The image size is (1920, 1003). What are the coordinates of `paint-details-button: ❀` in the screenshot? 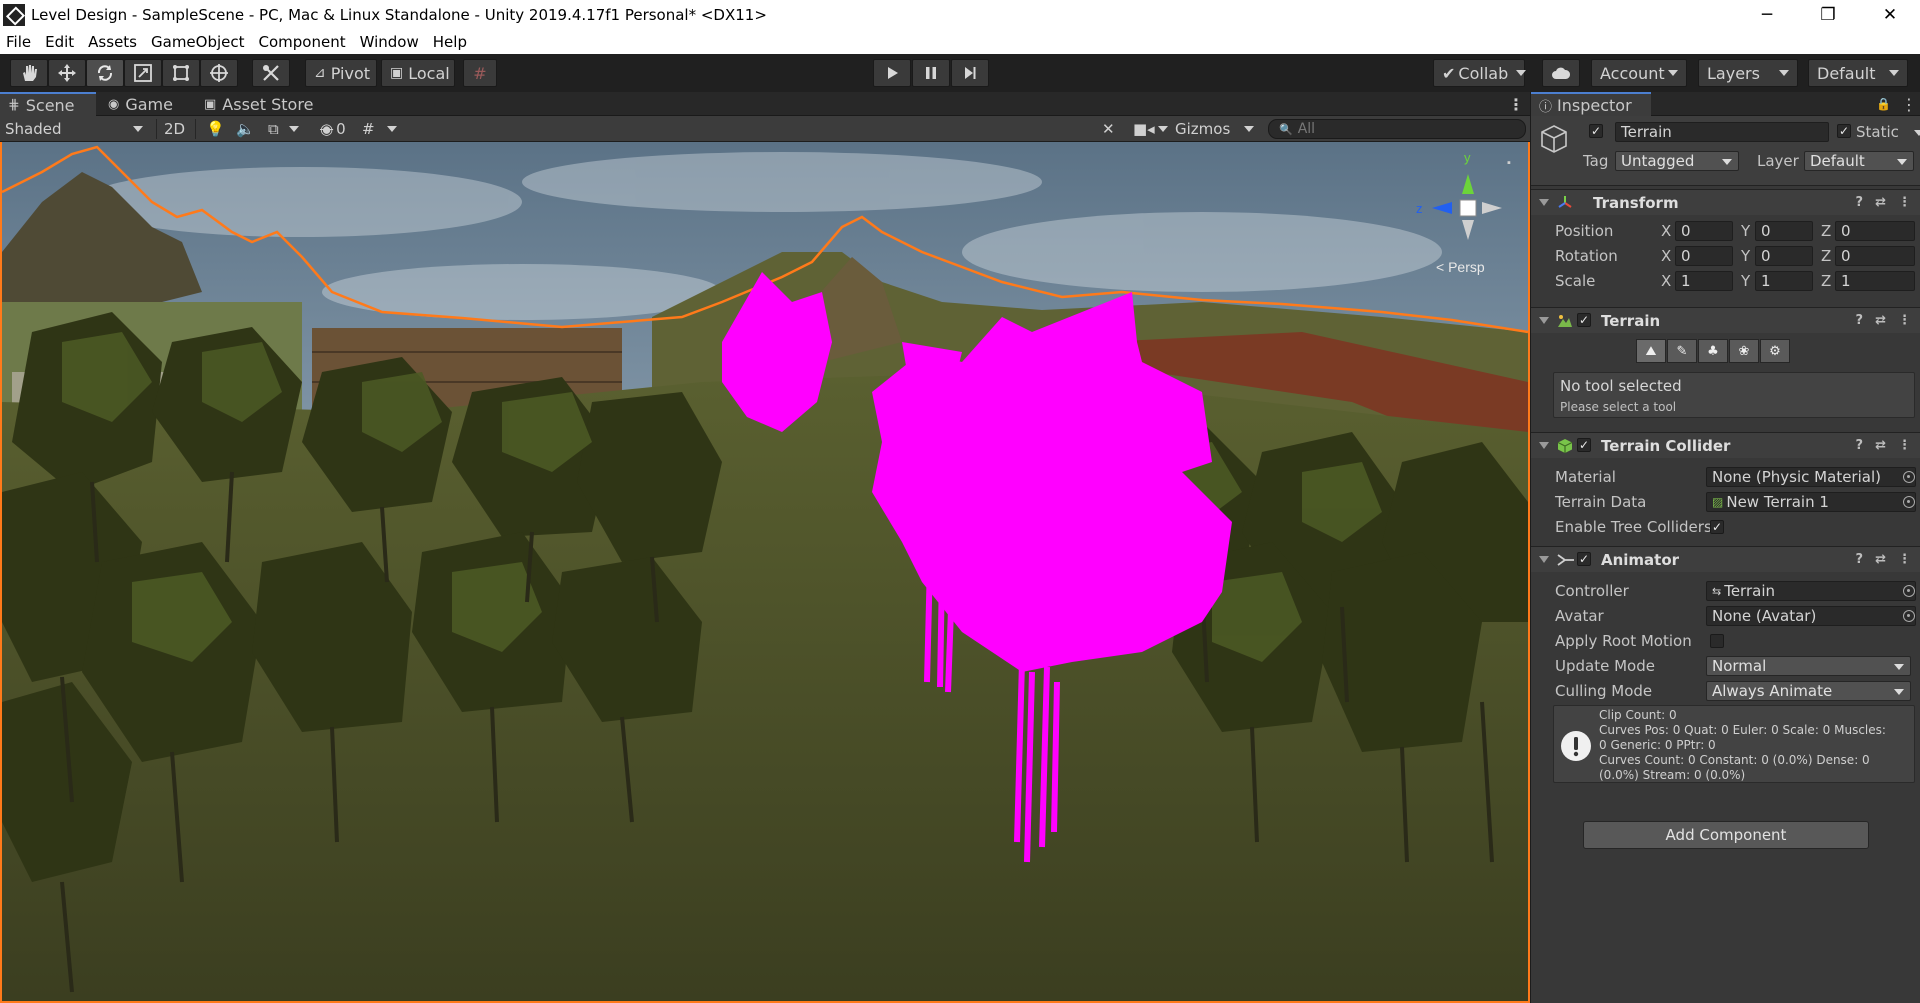 It's located at (1744, 351).